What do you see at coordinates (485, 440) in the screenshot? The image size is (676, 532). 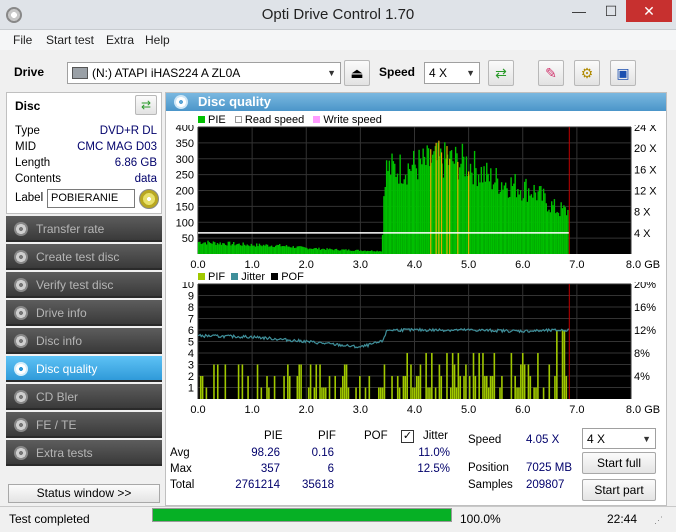 I see `speed-label: Speed` at bounding box center [485, 440].